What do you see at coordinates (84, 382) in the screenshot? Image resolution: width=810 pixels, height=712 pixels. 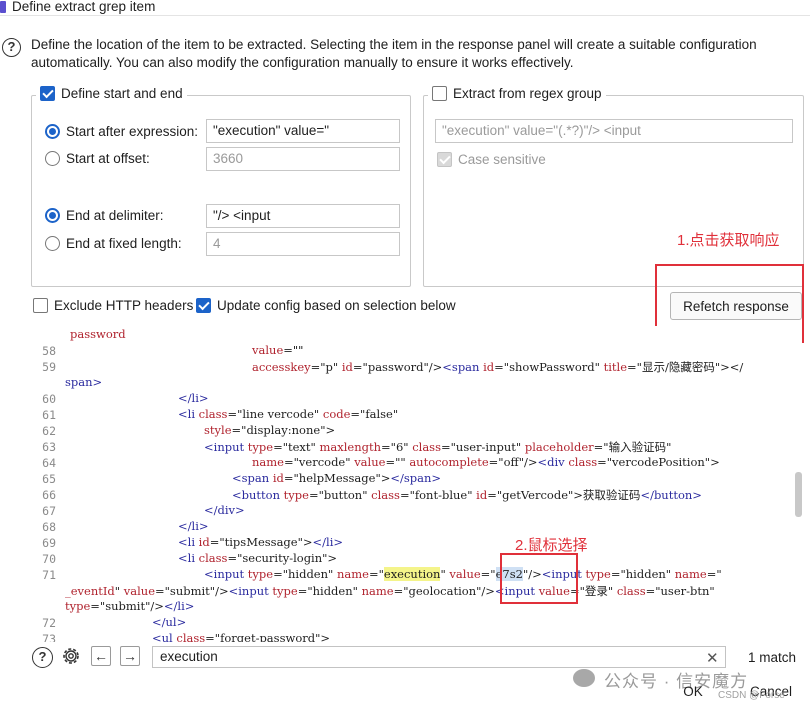 I see `code-line-wrap: span>` at bounding box center [84, 382].